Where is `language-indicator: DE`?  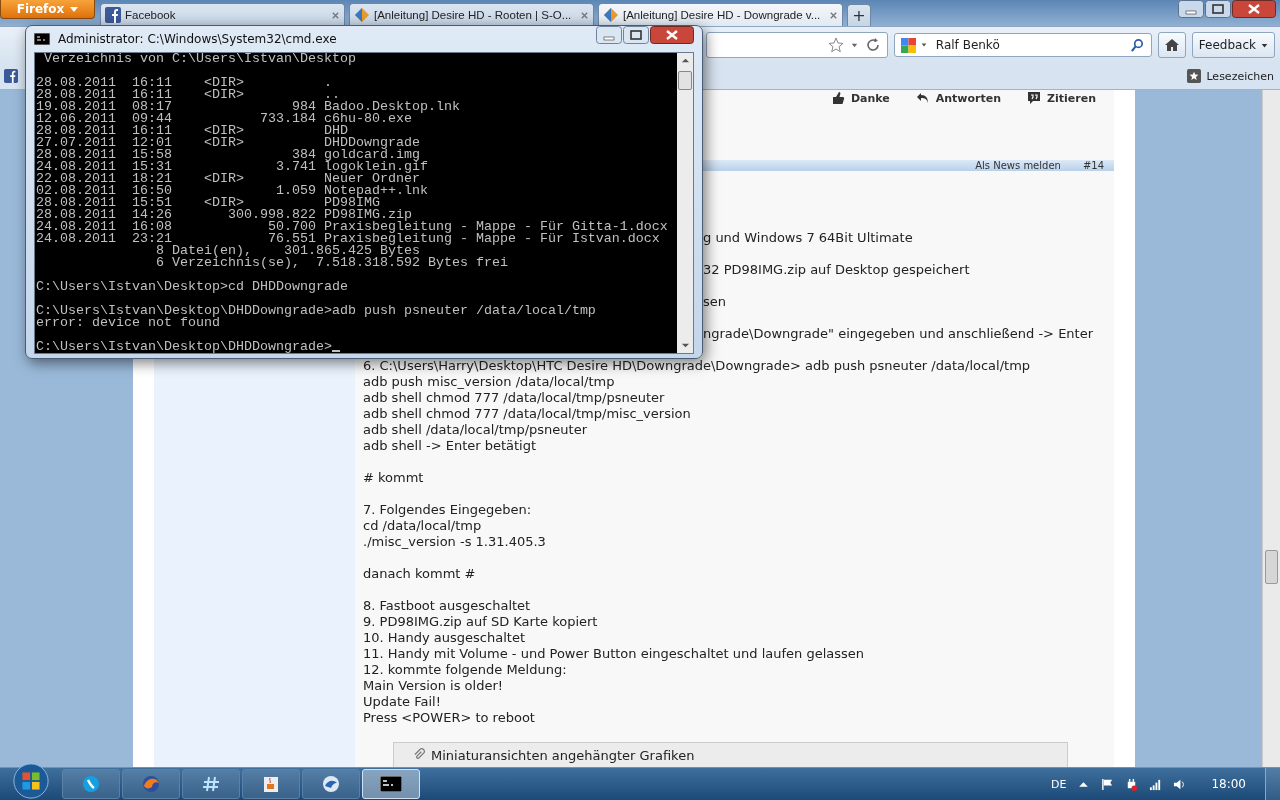 language-indicator: DE is located at coordinates (1059, 784).